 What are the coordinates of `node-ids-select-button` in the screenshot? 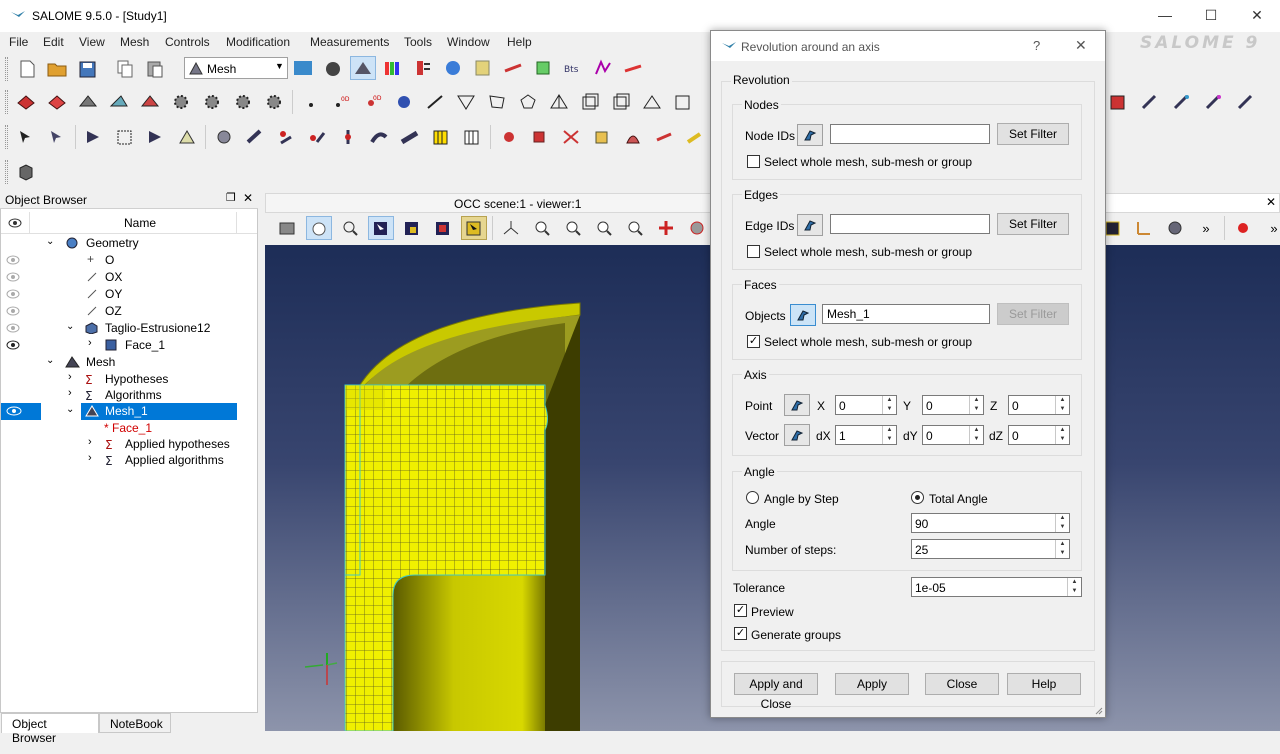 It's located at (810, 135).